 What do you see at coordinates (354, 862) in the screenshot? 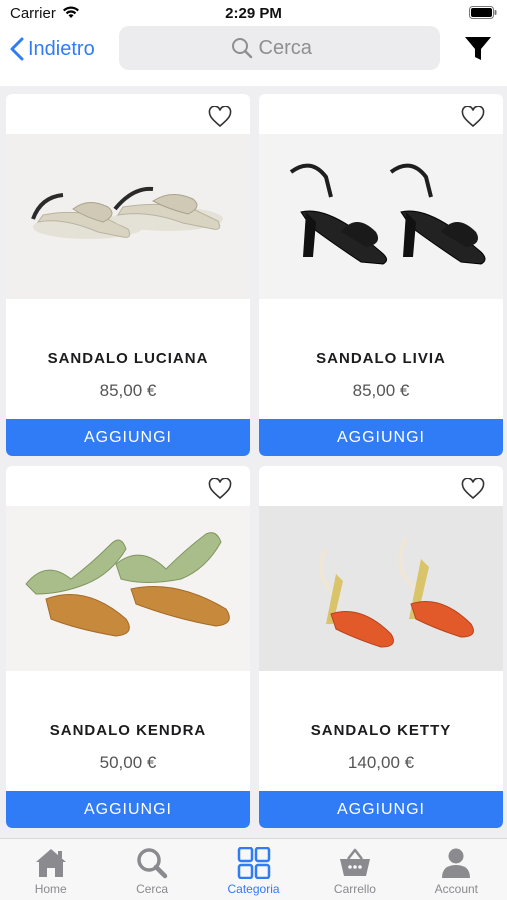
I see `basket-icon` at bounding box center [354, 862].